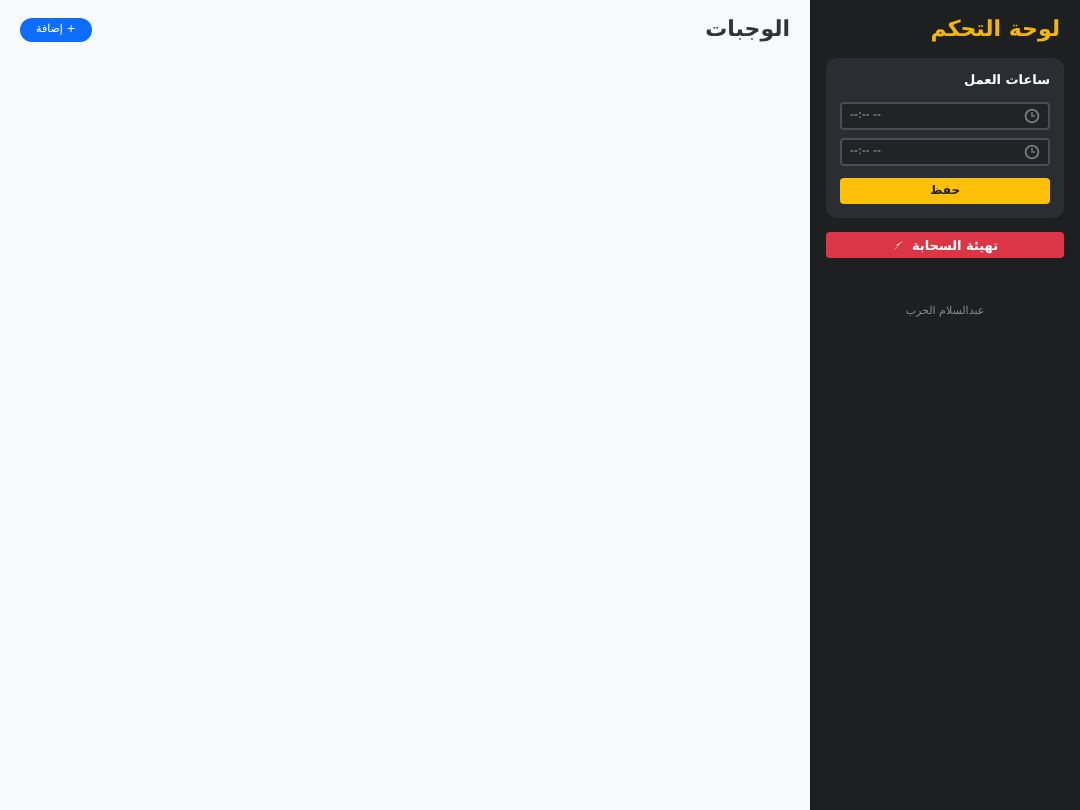  What do you see at coordinates (747, 29) in the screenshot?
I see `page-title: الوجبات` at bounding box center [747, 29].